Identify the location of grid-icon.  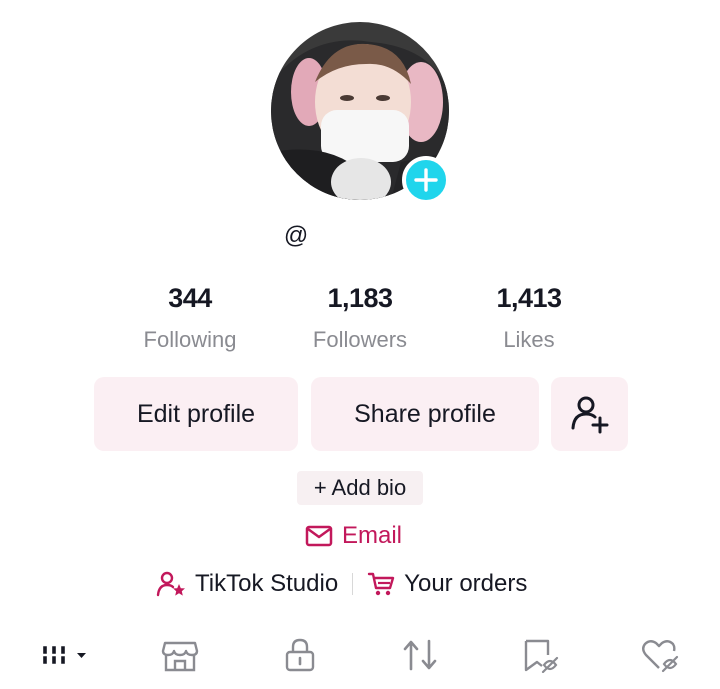
(64, 655).